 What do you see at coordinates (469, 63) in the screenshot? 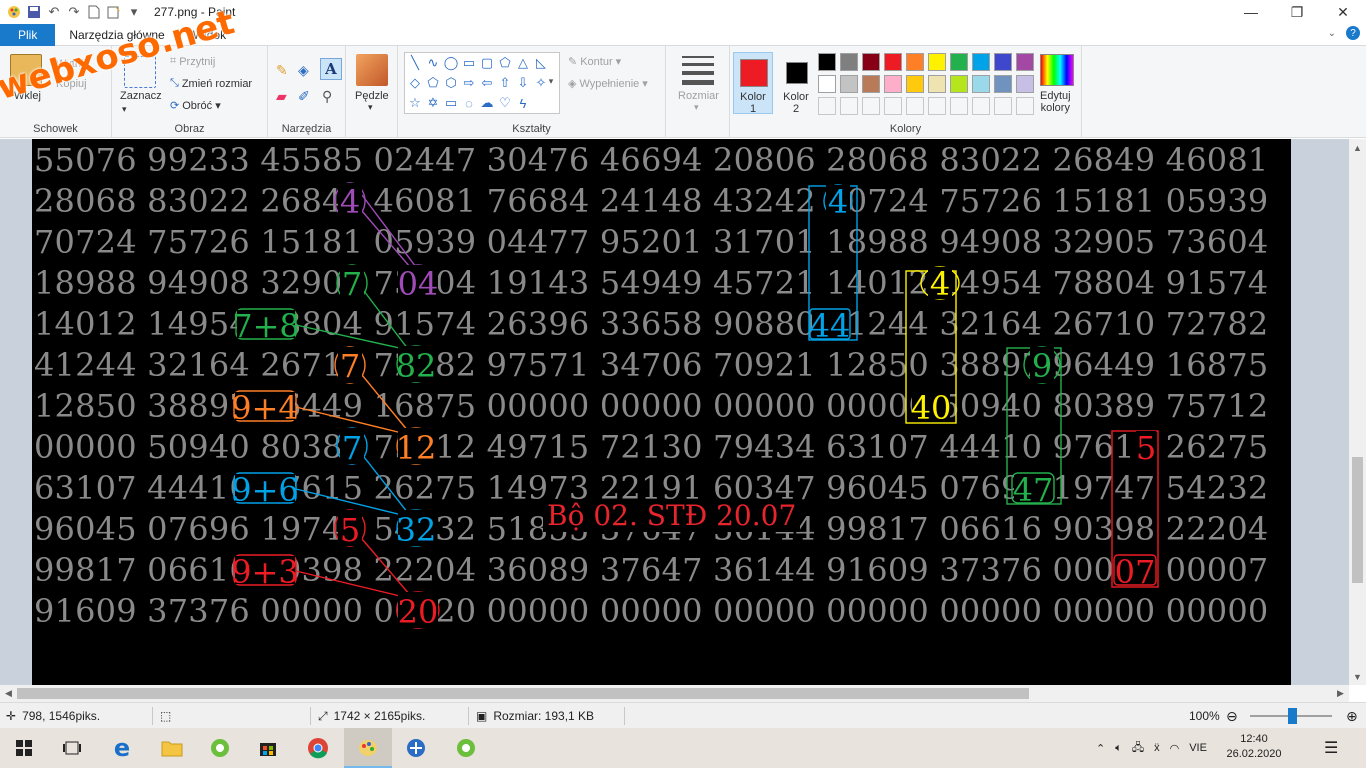
I see `shape-rectangle-icon: ▭` at bounding box center [469, 63].